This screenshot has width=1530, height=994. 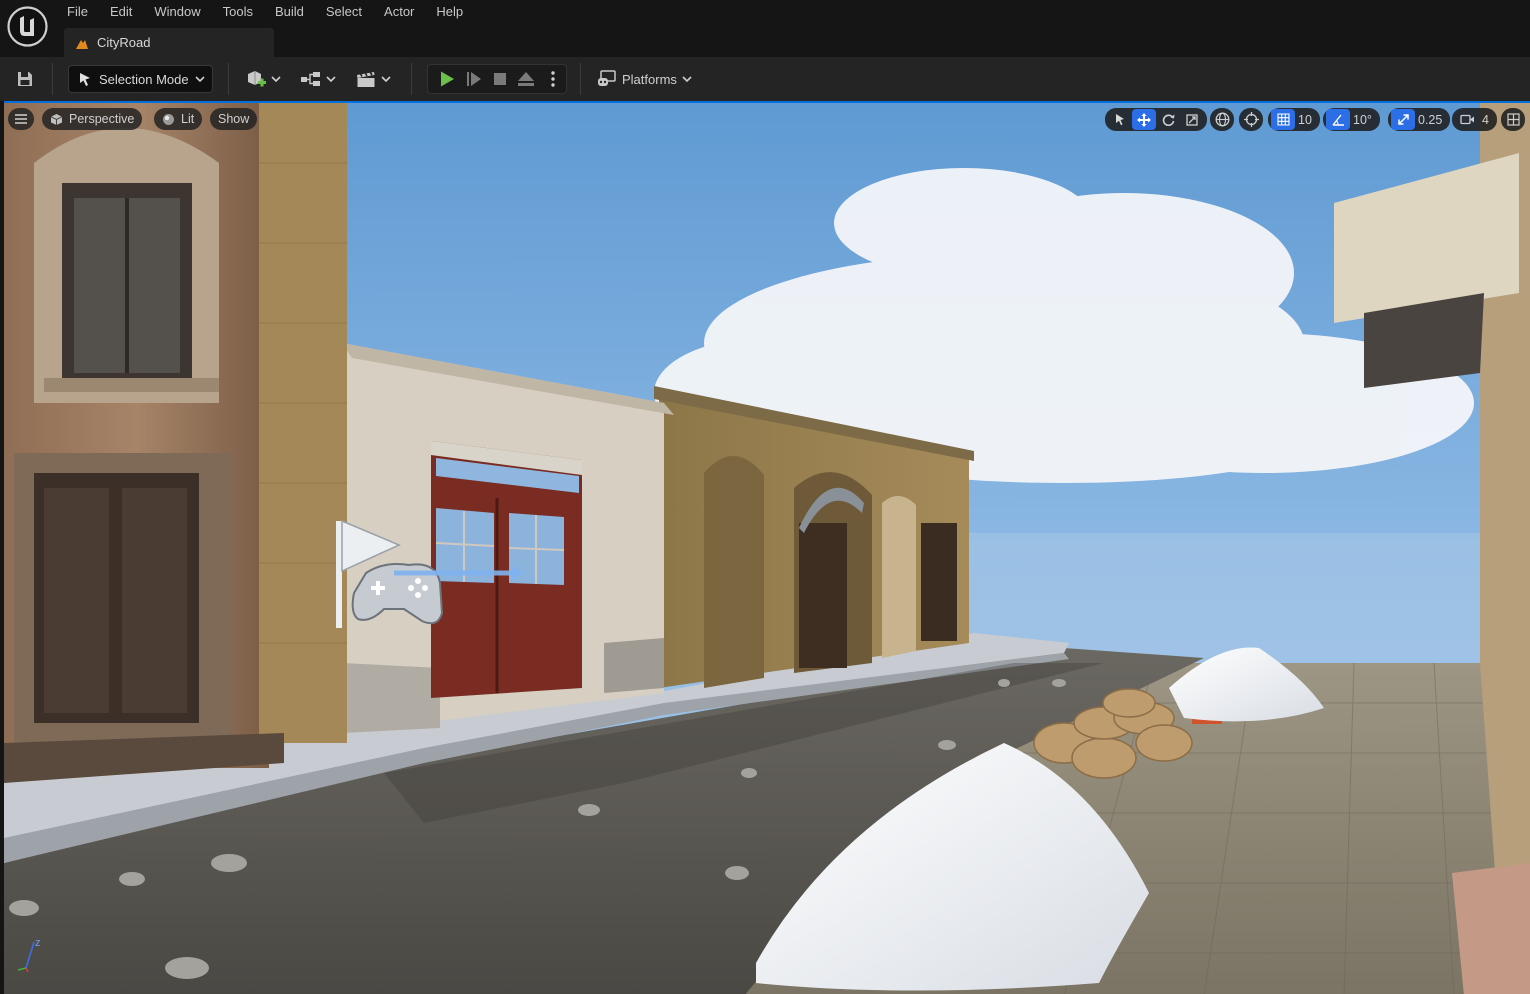 I want to click on grid-snap-icon, so click(x=1283, y=119).